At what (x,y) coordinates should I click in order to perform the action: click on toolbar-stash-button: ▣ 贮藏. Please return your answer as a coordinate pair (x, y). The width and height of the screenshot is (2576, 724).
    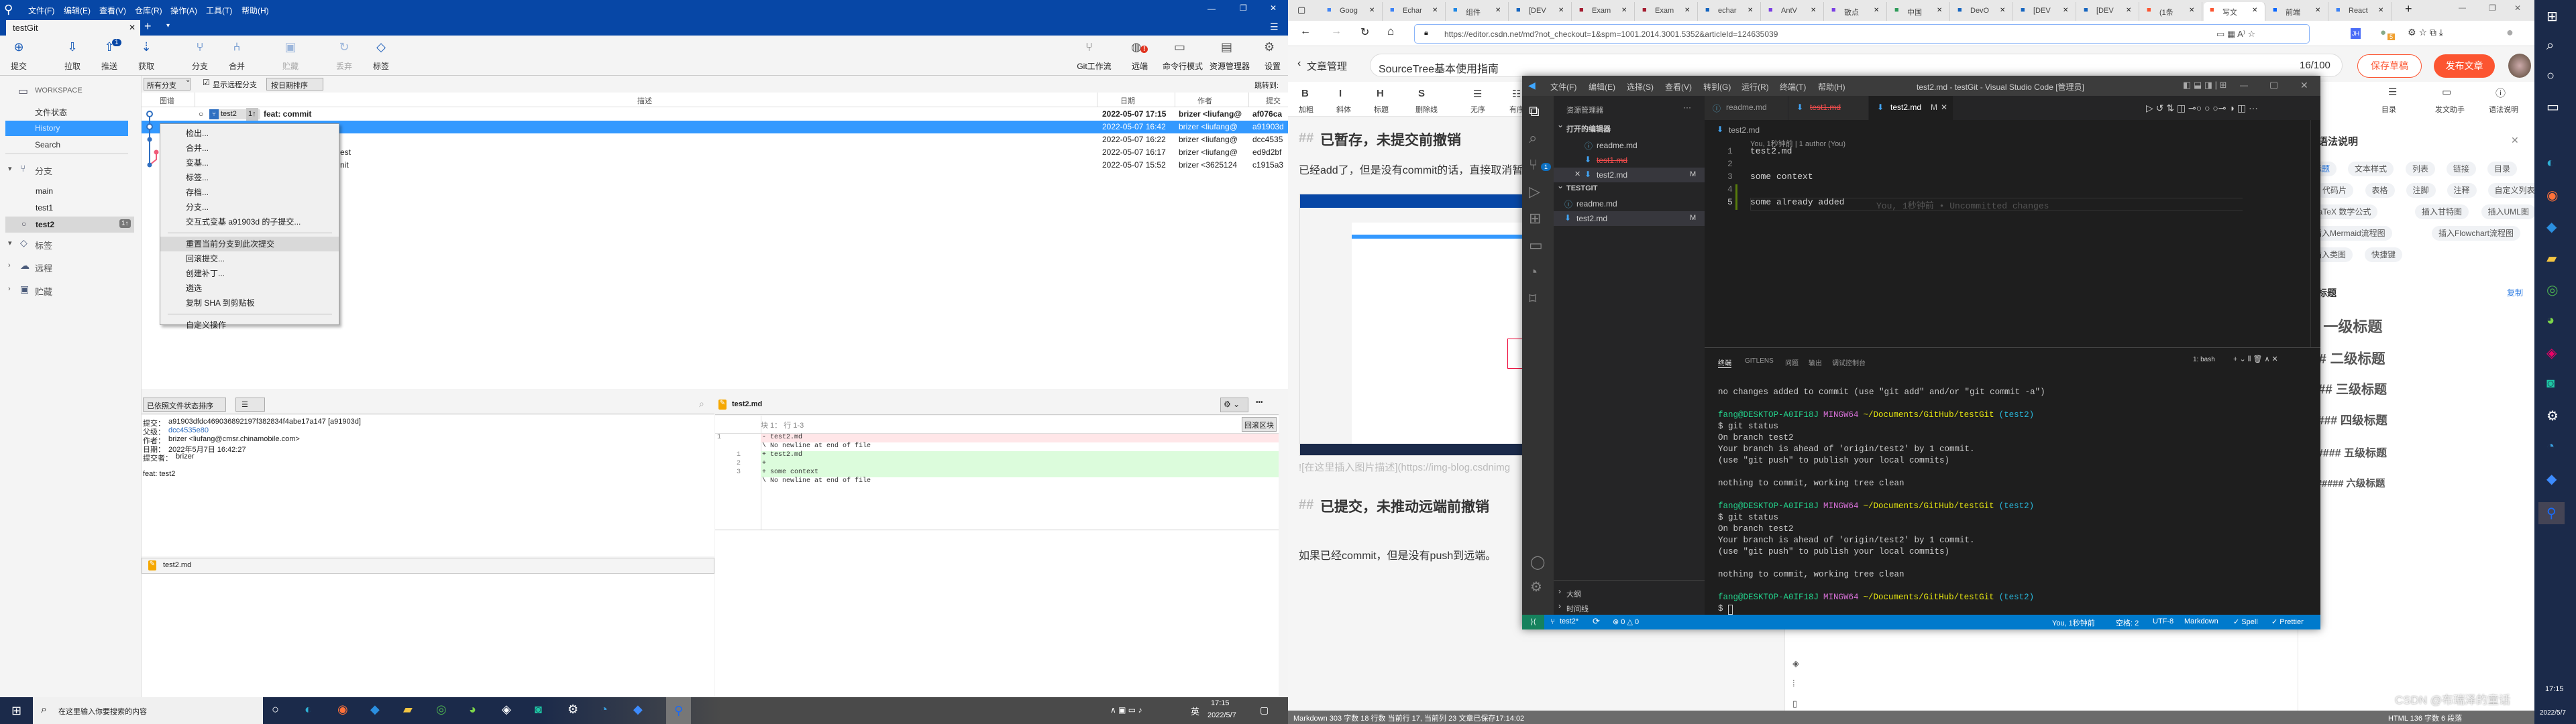
    Looking at the image, I should click on (290, 56).